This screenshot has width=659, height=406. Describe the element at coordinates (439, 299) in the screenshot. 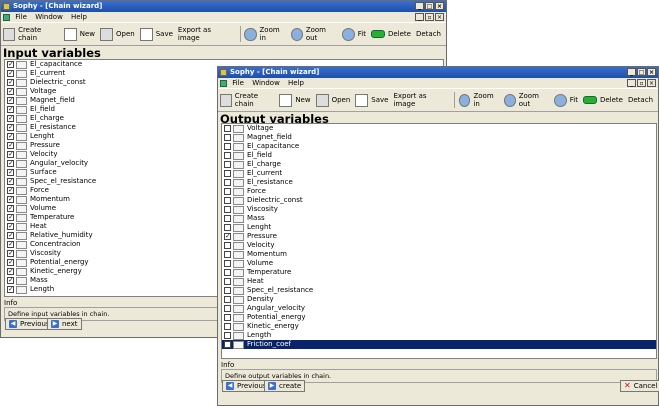

I see `list-item: Density` at that location.